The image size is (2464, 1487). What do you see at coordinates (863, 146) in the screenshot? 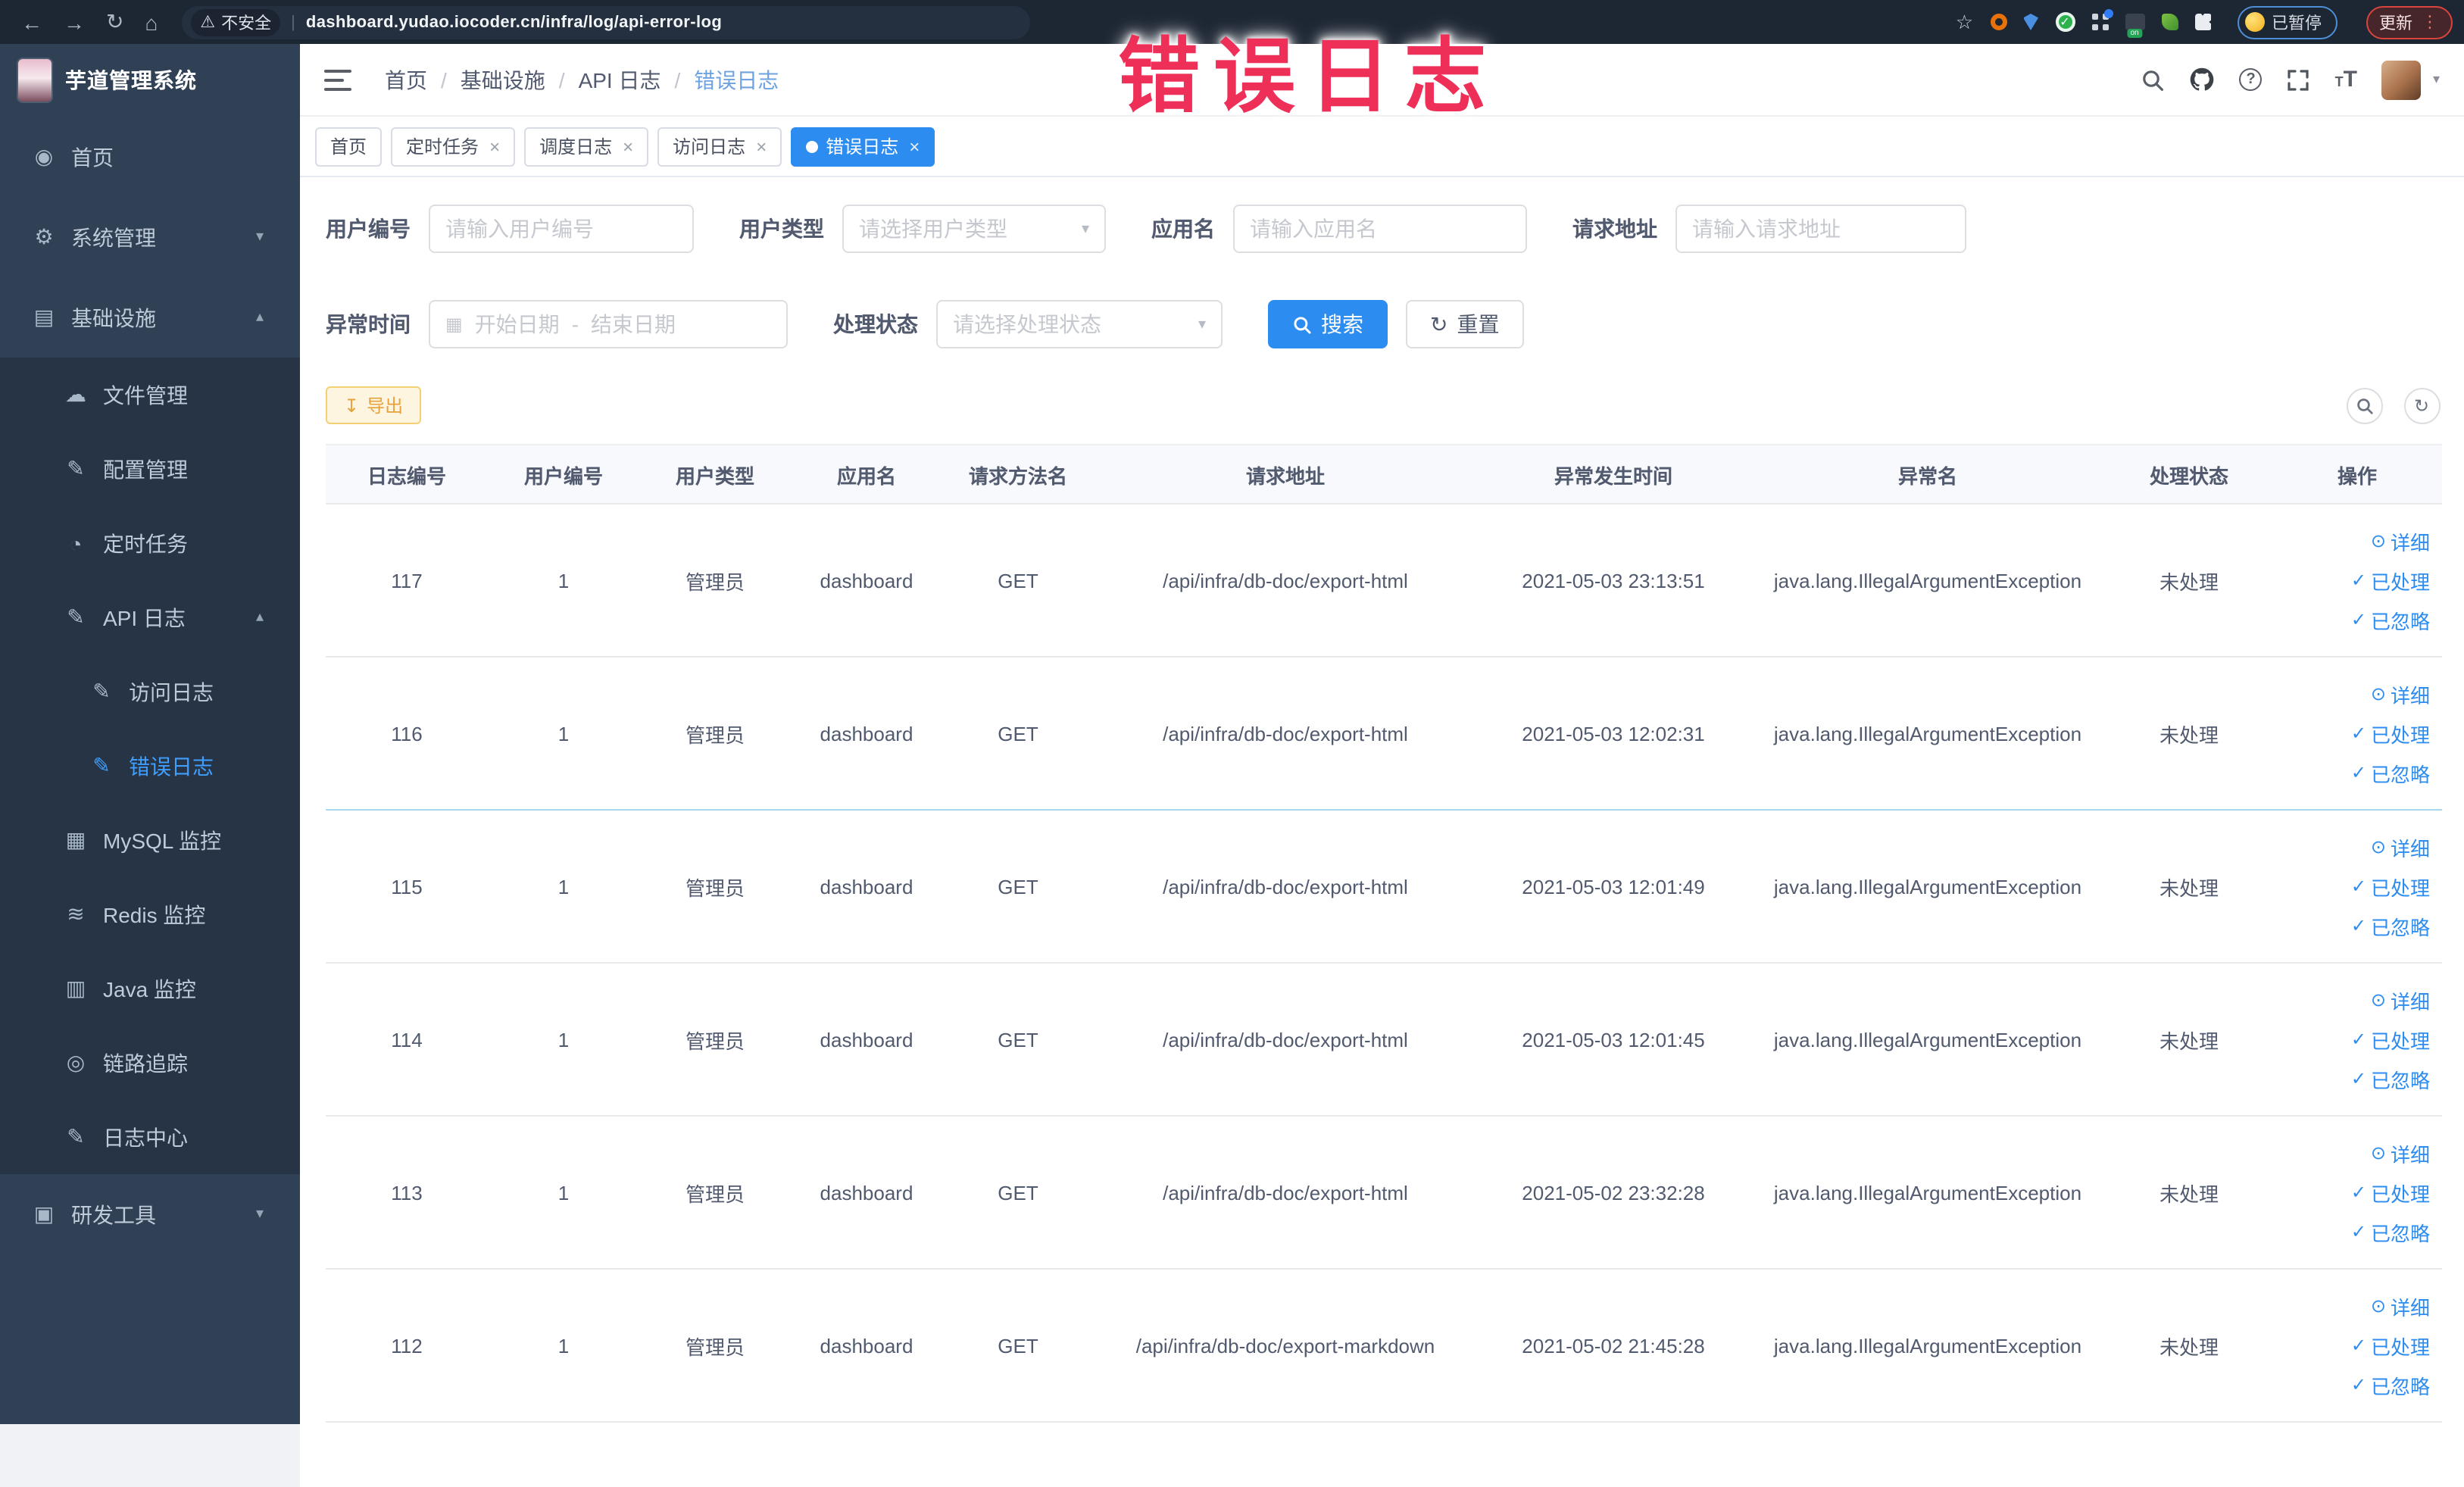
I see `tab-错误日志: 错误日志 ×` at bounding box center [863, 146].